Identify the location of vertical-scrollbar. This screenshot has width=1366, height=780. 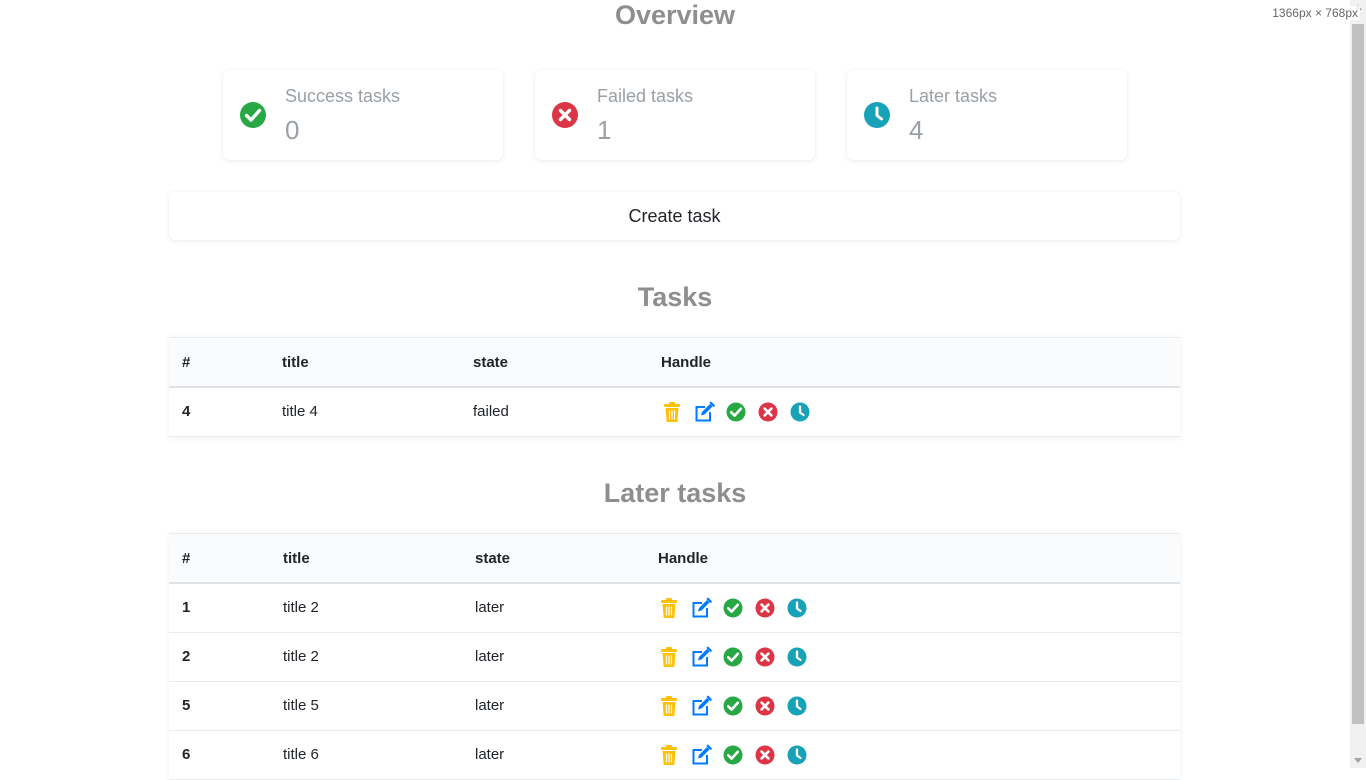
(1358, 384).